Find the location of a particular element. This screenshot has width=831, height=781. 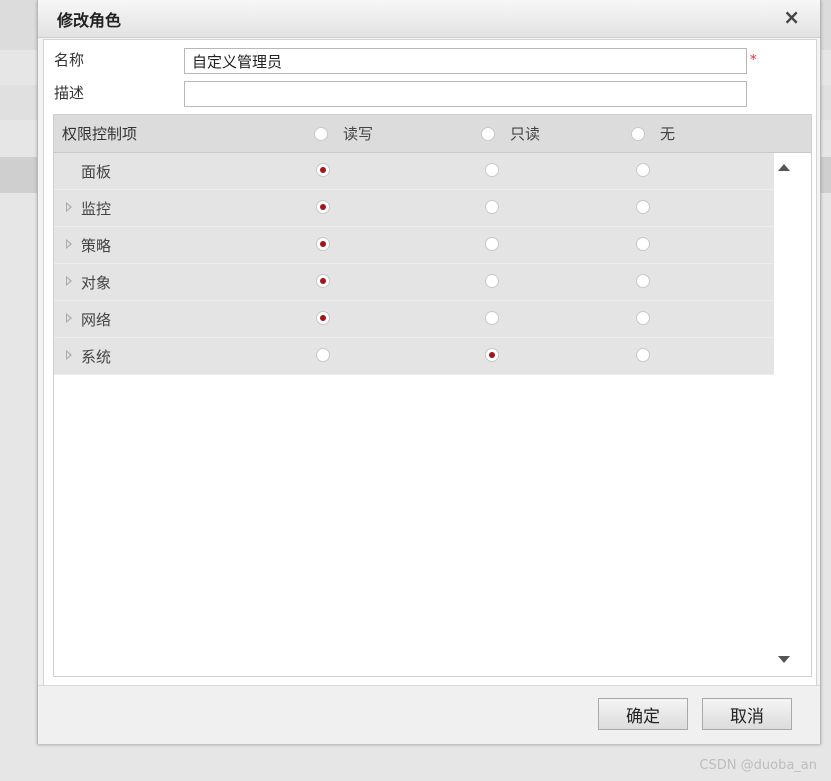

header-option-read-write: 读写 is located at coordinates (343, 133).